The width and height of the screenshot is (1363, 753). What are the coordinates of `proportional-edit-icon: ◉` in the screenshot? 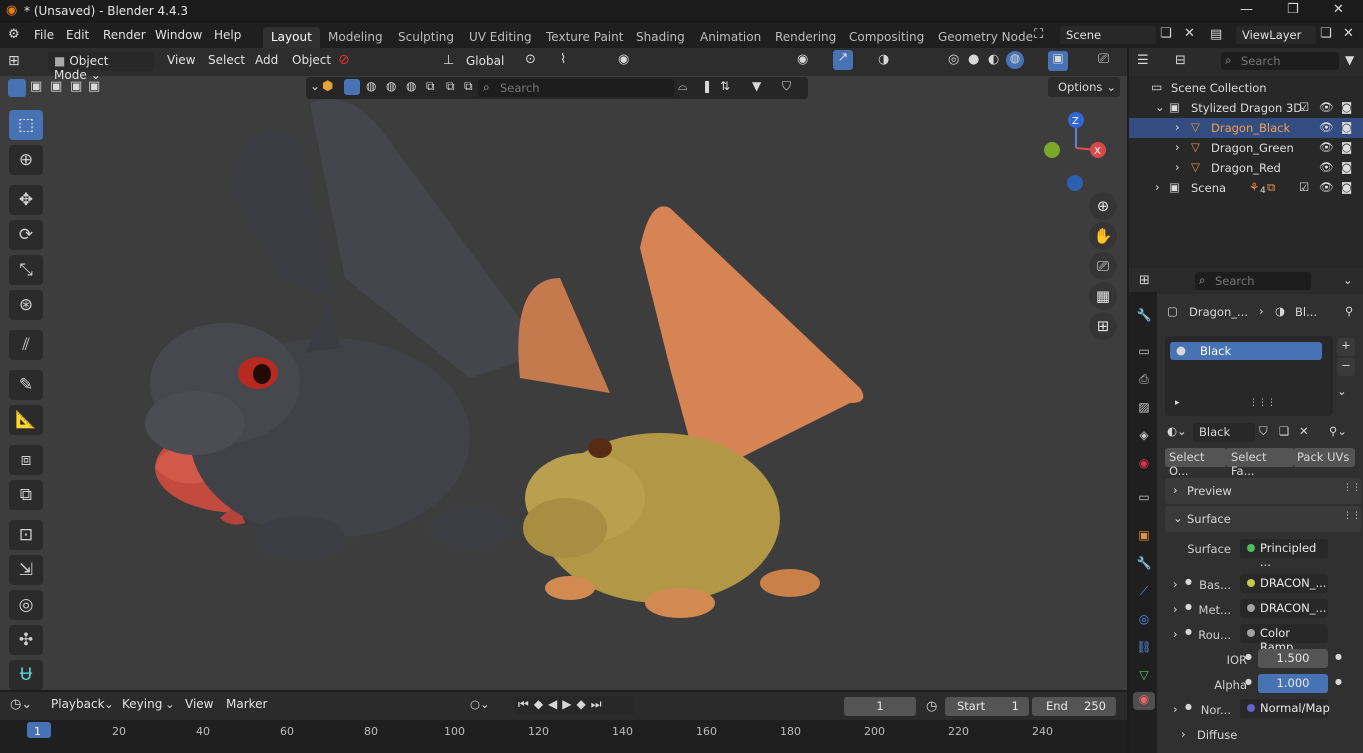 It's located at (623, 59).